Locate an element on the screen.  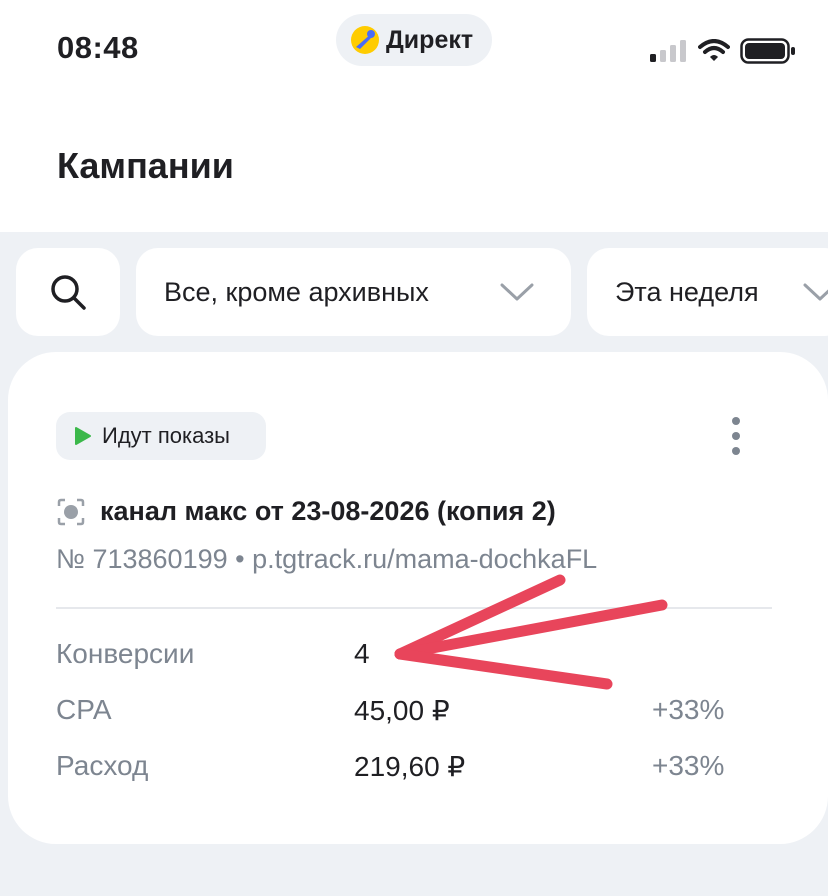
status-filter-dropdown: Все, кроме архивных is located at coordinates (353, 292).